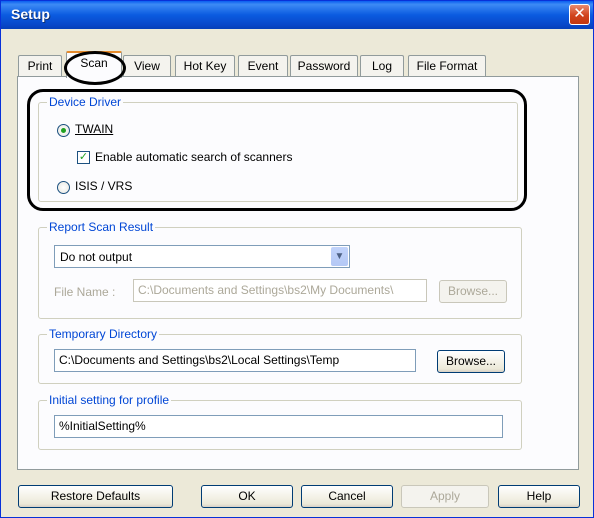 This screenshot has height=518, width=594. I want to click on tab-password: Password, so click(324, 66).